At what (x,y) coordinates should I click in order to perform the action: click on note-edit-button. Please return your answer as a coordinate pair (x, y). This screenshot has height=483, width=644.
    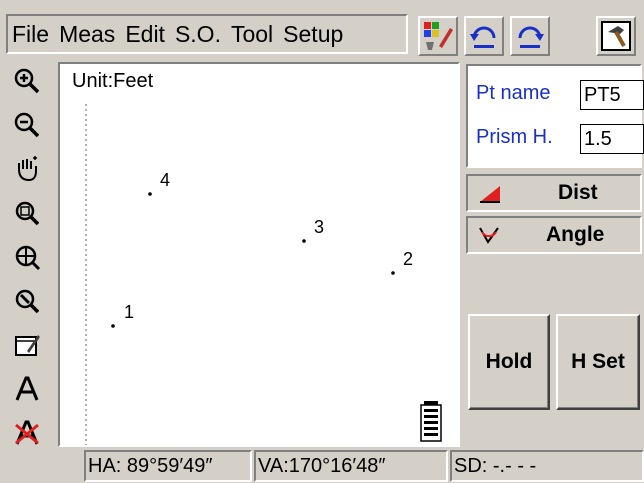
    Looking at the image, I should click on (27, 345).